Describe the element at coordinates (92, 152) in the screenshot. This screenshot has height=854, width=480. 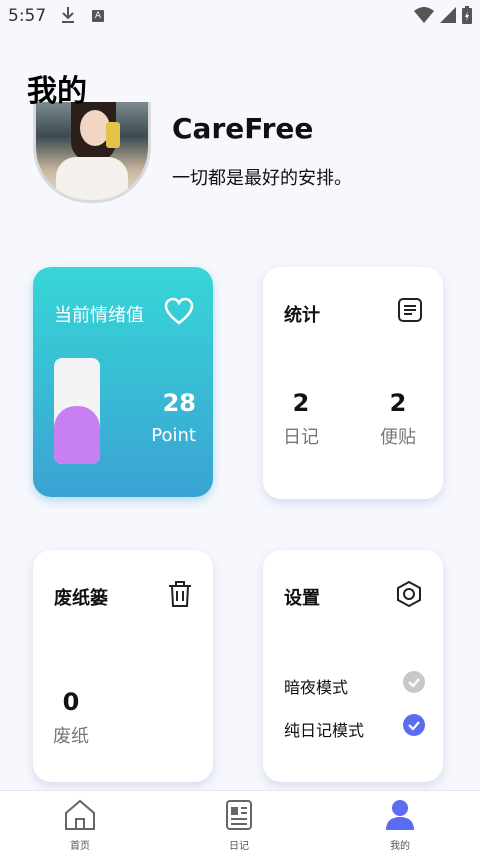
I see `avatar` at that location.